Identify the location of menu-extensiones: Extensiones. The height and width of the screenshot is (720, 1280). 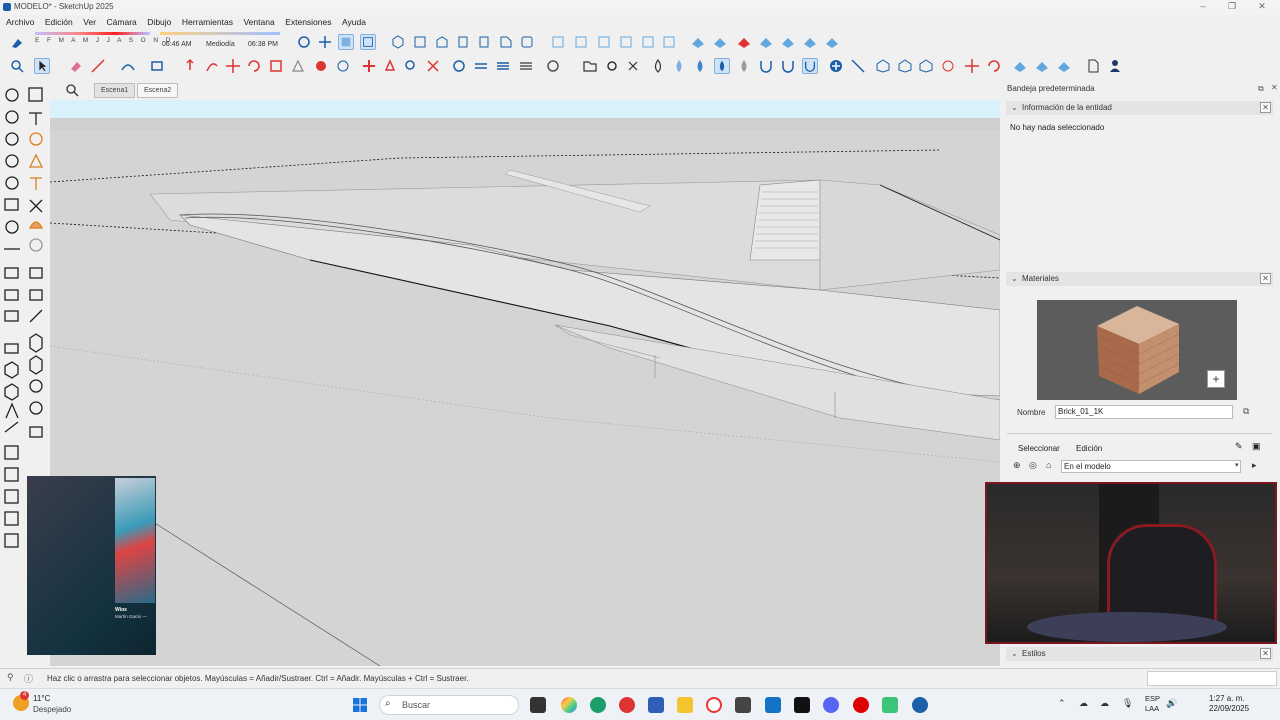
(308, 22).